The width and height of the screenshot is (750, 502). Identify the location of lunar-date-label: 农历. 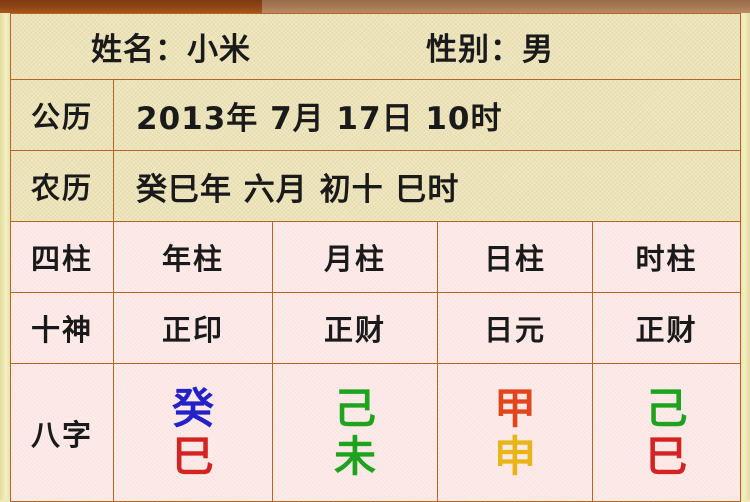
(61, 188).